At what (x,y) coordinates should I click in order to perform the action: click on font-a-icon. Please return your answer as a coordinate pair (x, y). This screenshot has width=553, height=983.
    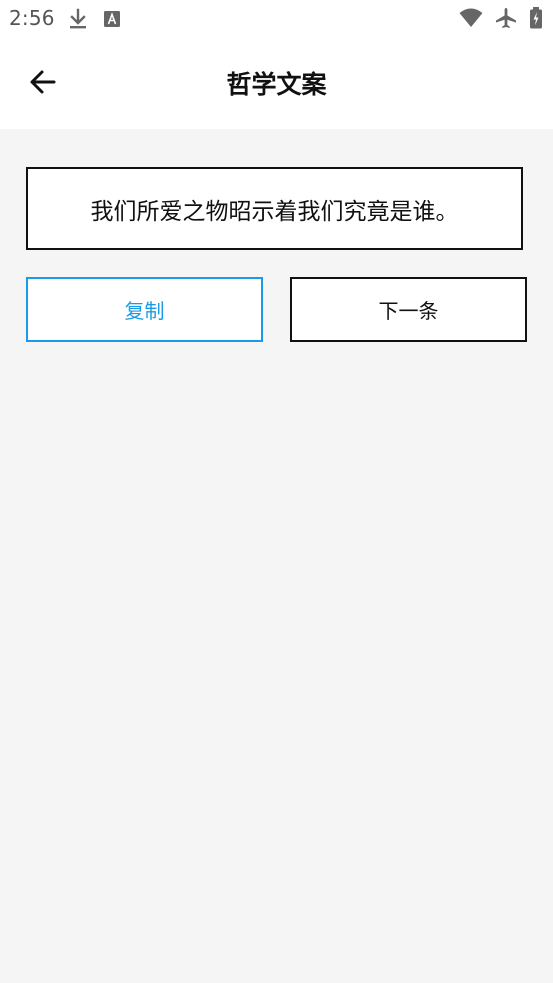
    Looking at the image, I should click on (112, 21).